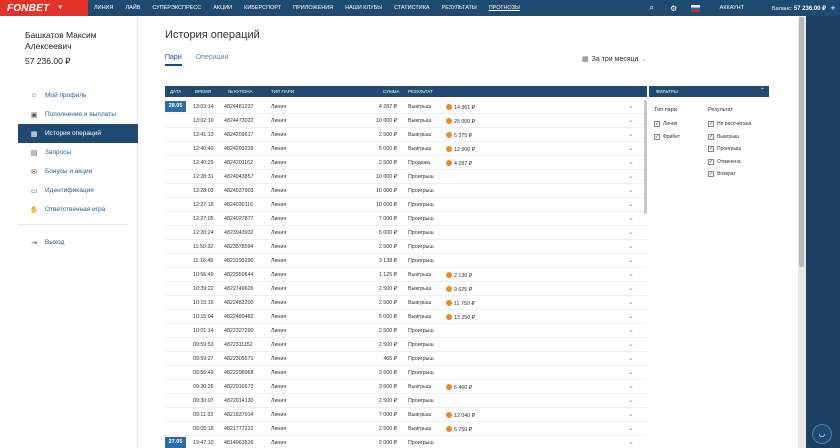  Describe the element at coordinates (173, 60) in the screenshot. I see `tab-bets: Пари` at that location.